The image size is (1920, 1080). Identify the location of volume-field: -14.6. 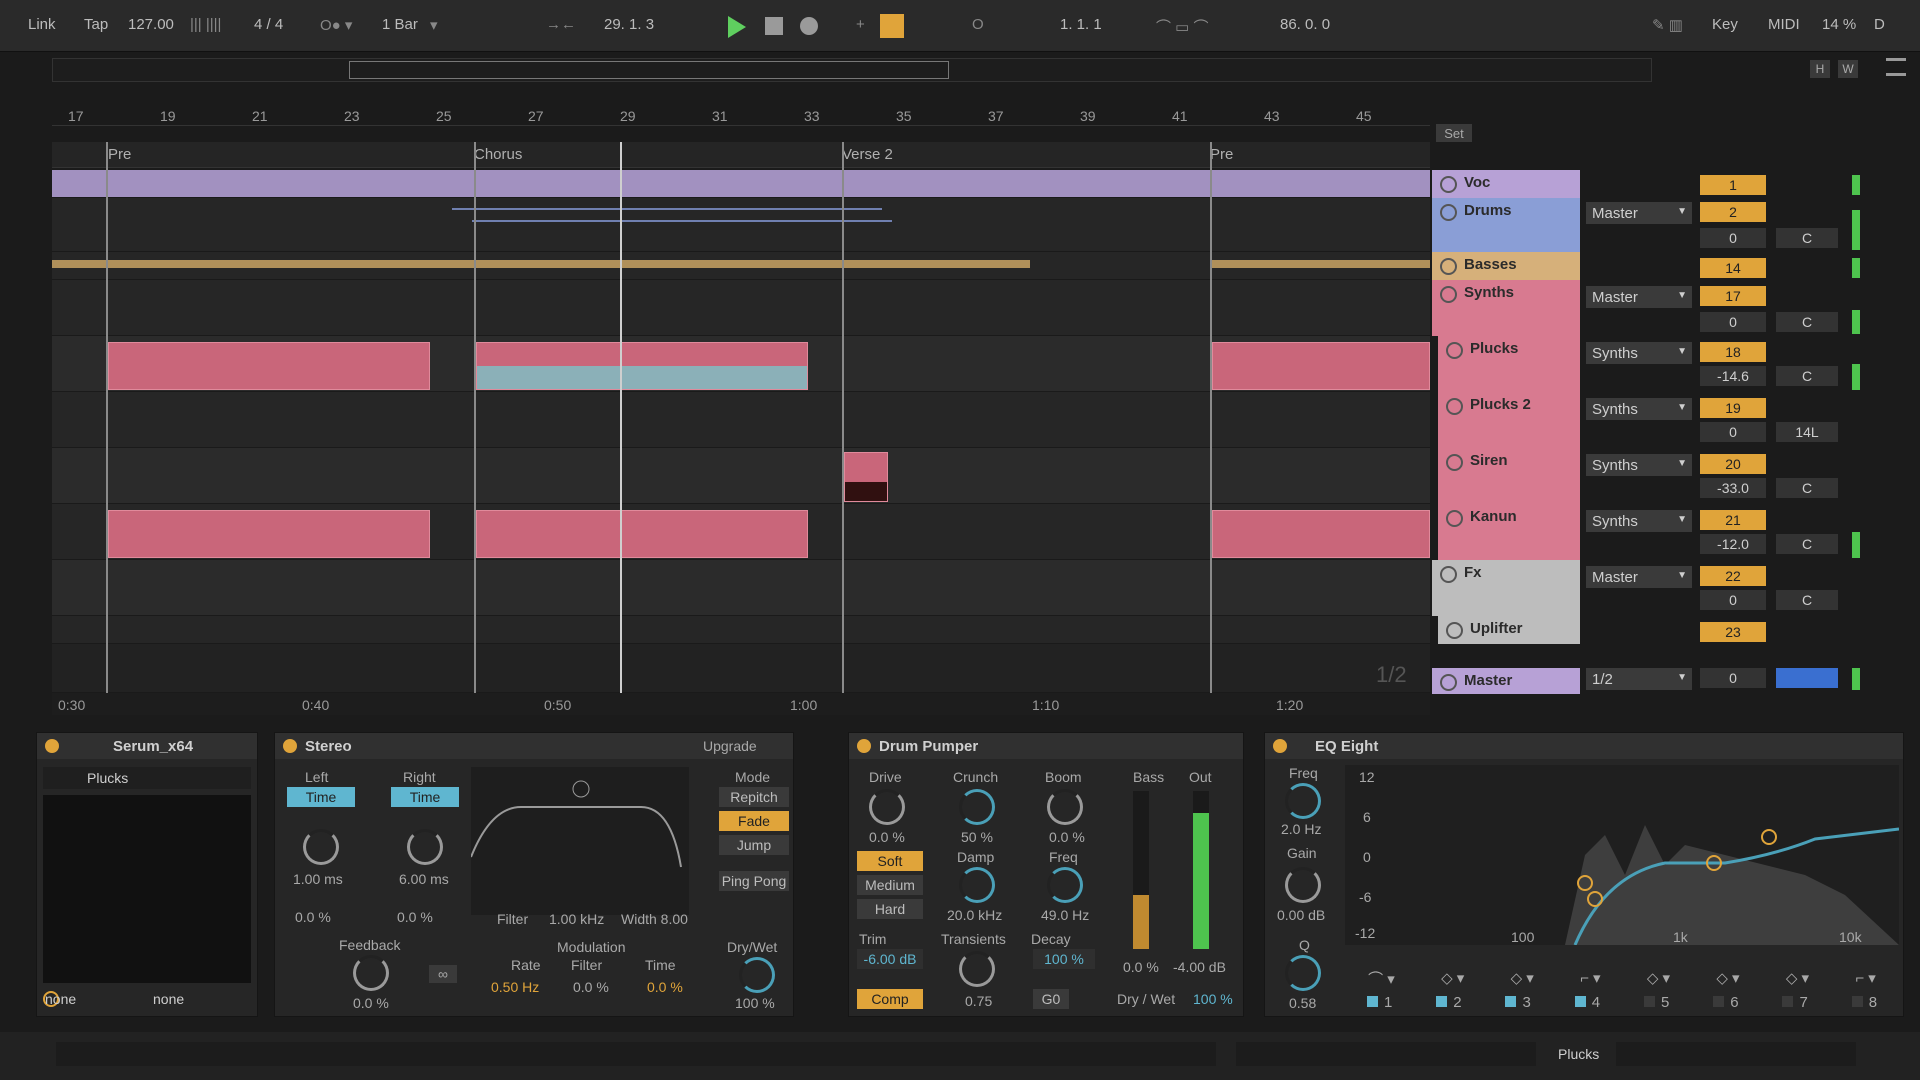
(1733, 376).